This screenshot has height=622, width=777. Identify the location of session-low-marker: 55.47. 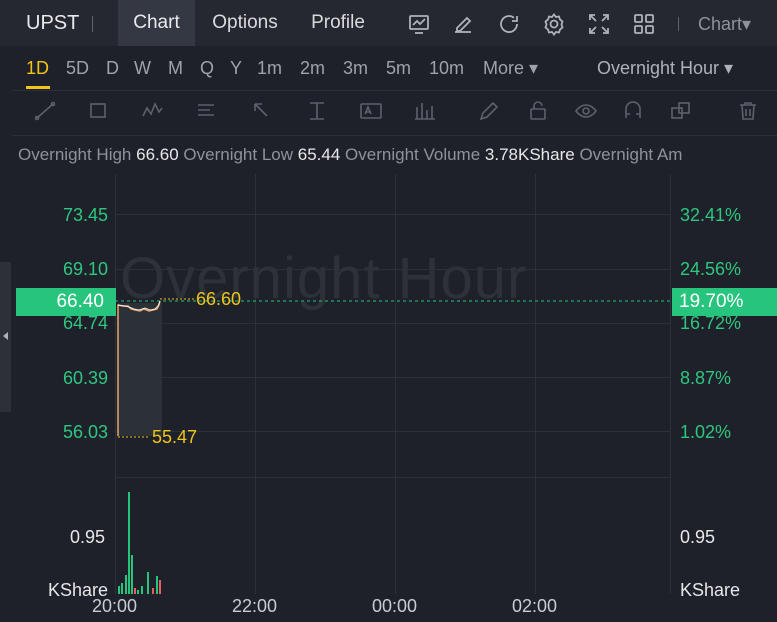
(175, 437).